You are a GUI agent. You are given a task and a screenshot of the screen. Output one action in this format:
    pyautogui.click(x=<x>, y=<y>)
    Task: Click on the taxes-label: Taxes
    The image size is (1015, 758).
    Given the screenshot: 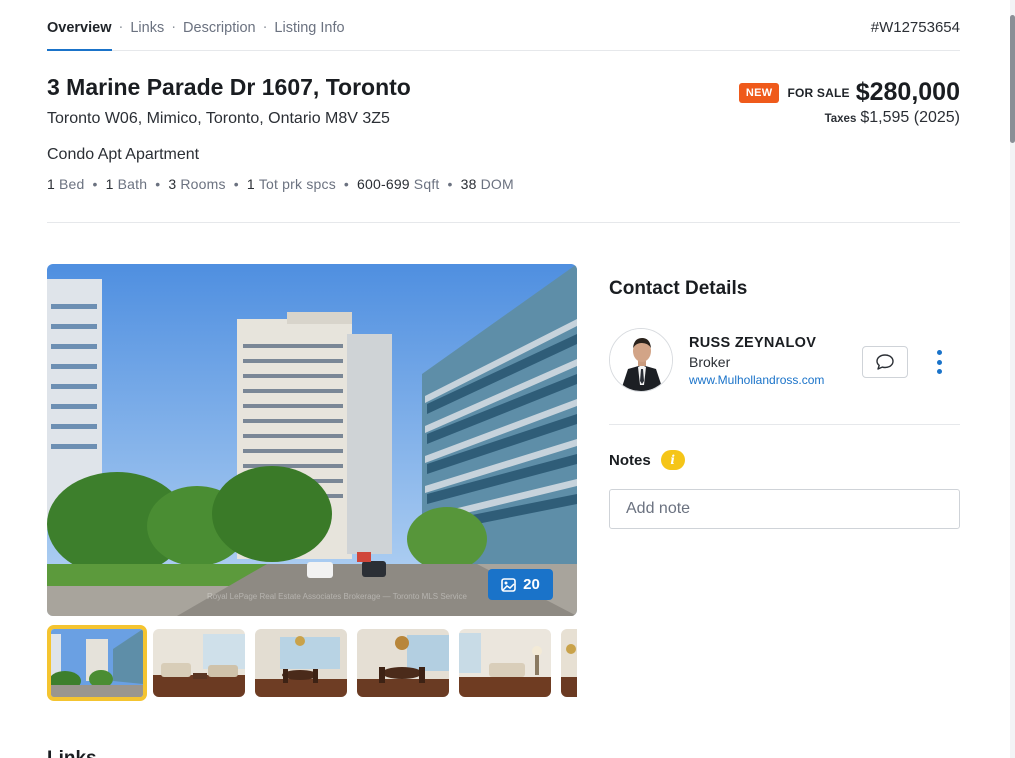 What is the action you would take?
    pyautogui.click(x=840, y=119)
    